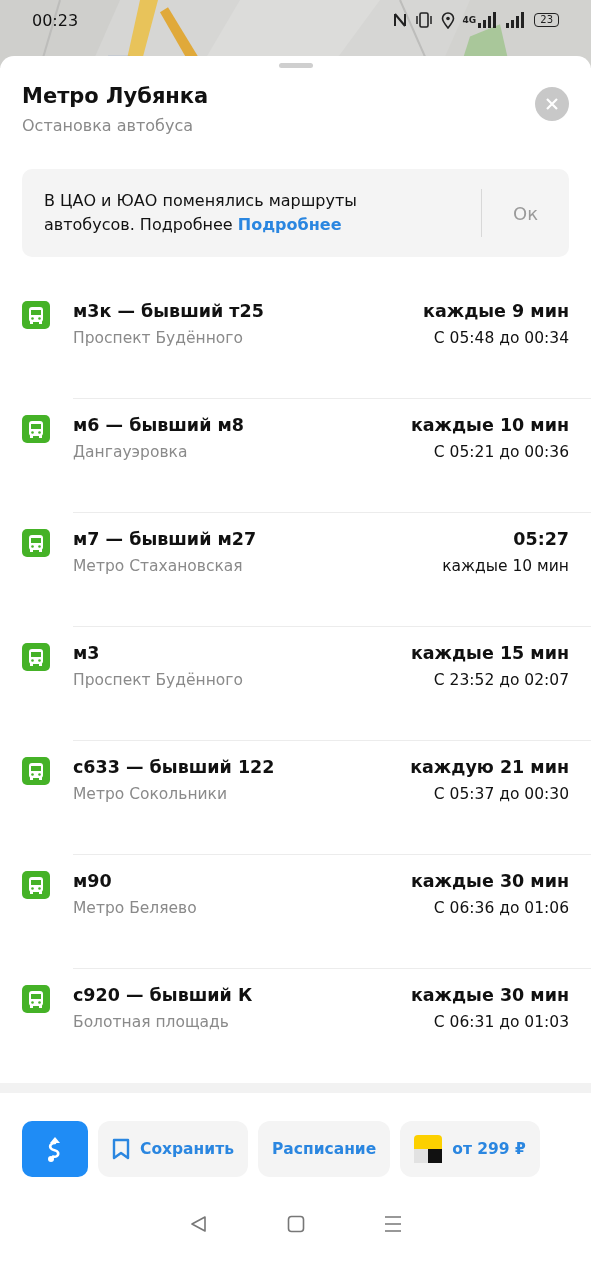 The width and height of the screenshot is (591, 1280). Describe the element at coordinates (151, 1022) in the screenshot. I see `route-destination: Болотная площадь` at that location.